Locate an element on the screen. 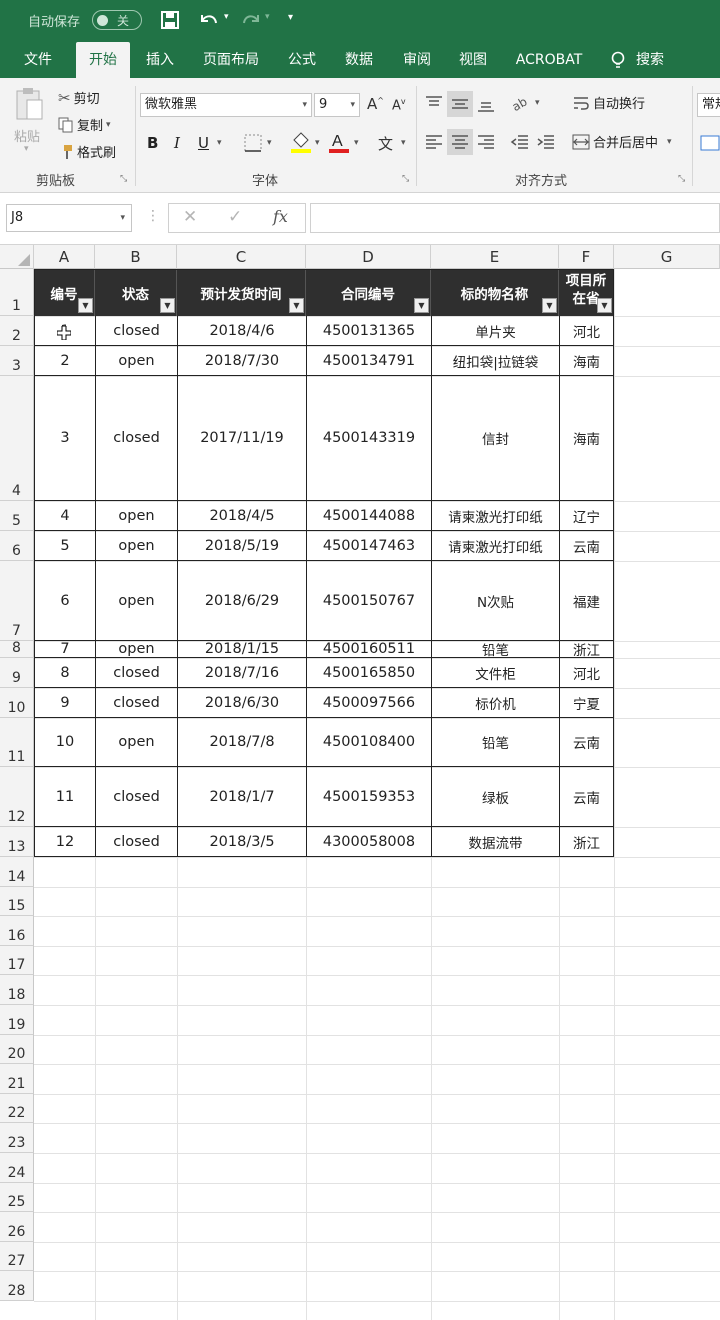 Image resolution: width=720 pixels, height=1320 pixels. table-cell: 12 is located at coordinates (64, 842).